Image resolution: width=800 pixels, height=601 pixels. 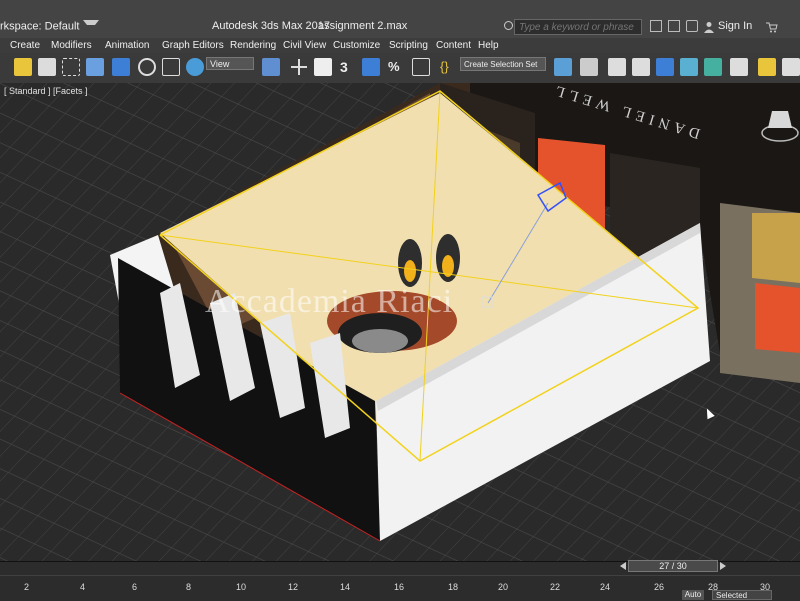 I want to click on render-frame-icon, so click(x=791, y=67).